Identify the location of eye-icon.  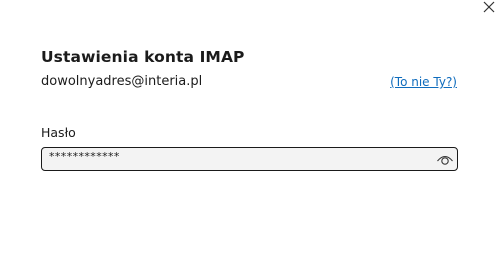
(445, 160).